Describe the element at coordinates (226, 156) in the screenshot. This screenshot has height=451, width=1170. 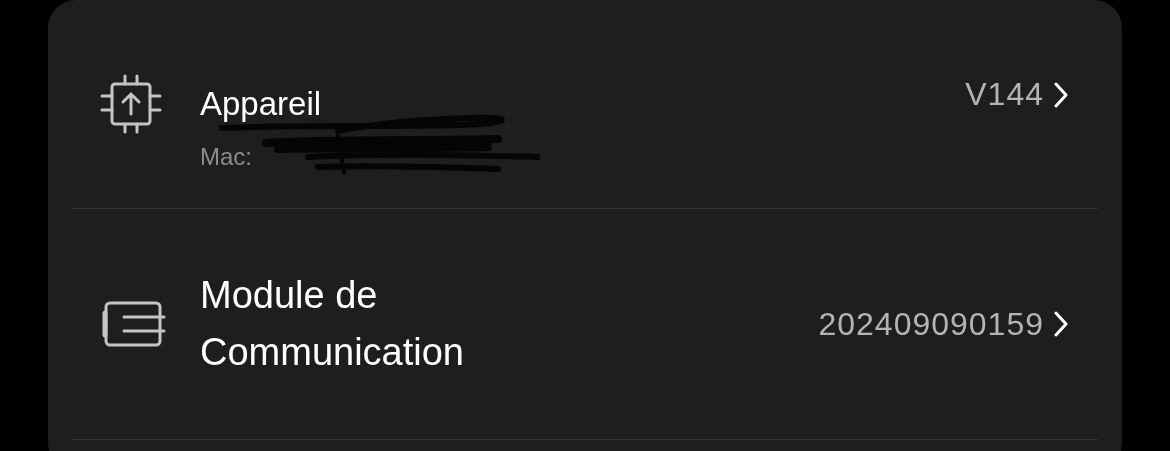
I see `mac-address: Mac:` at that location.